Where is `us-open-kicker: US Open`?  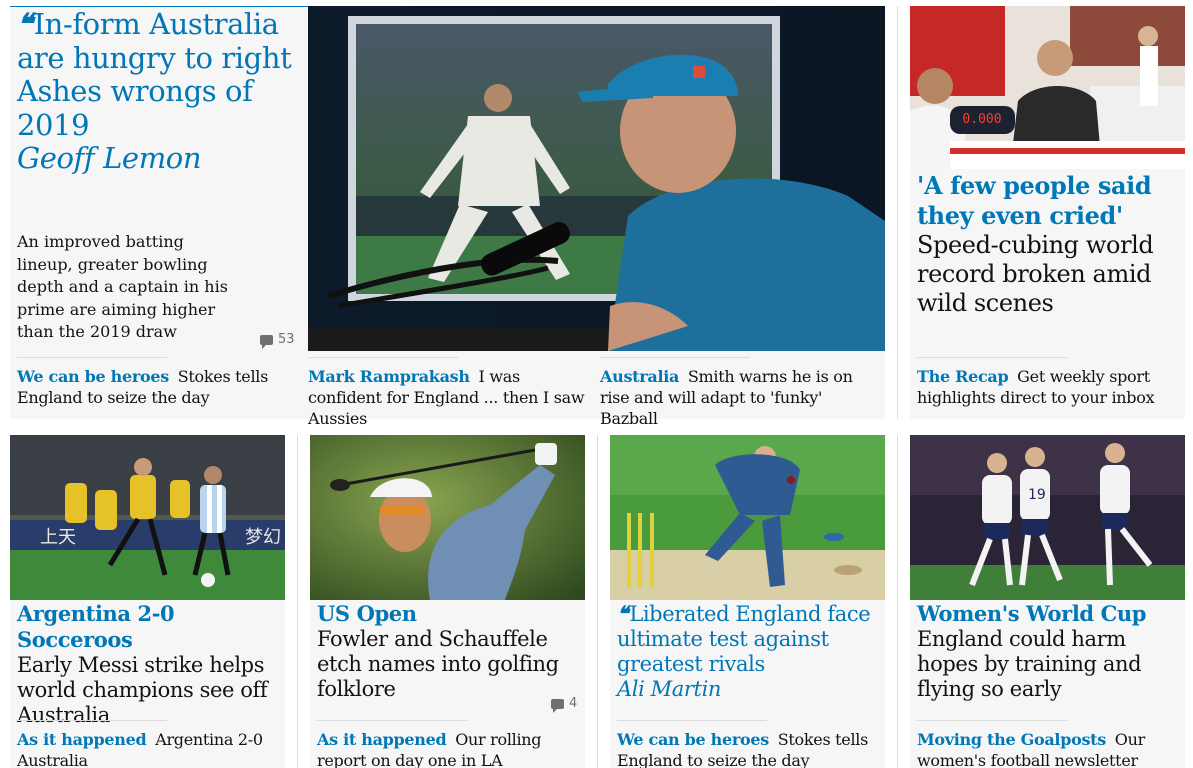 us-open-kicker: US Open is located at coordinates (367, 613).